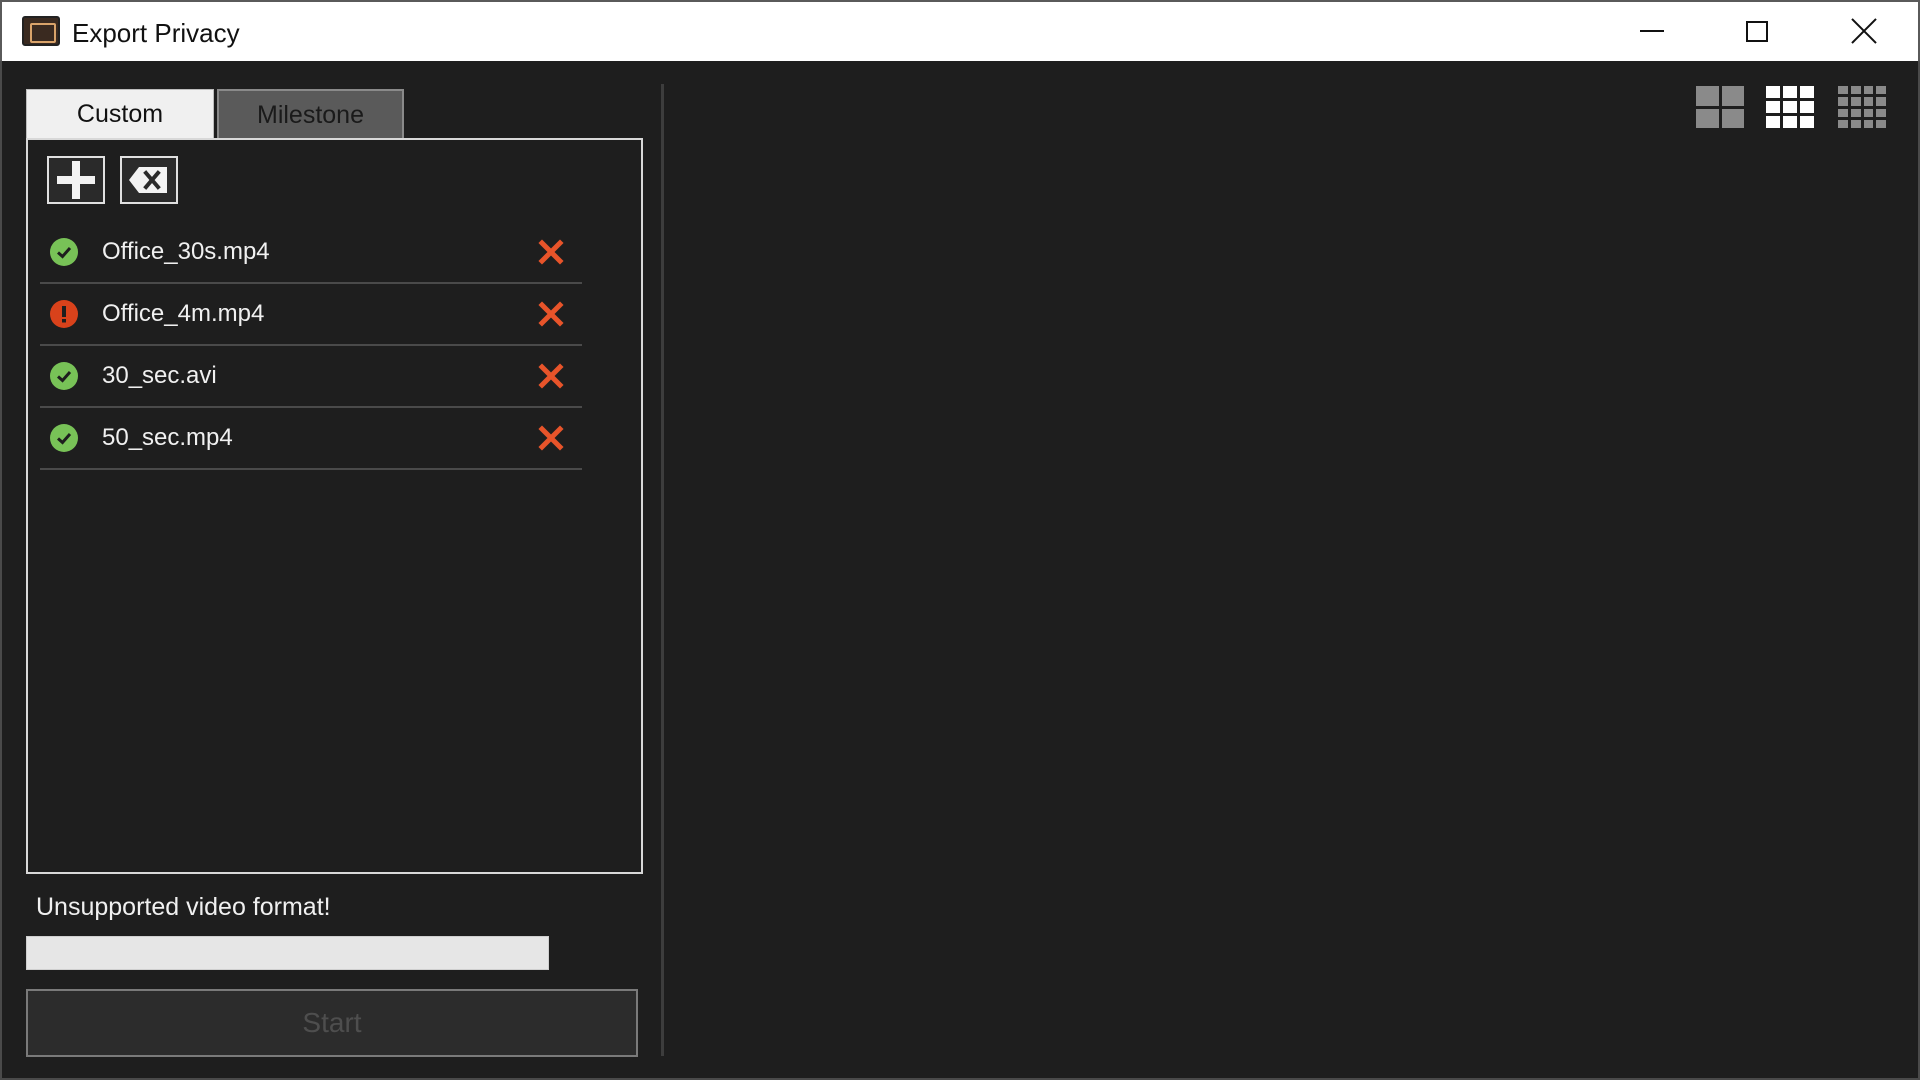 The image size is (1920, 1080). I want to click on close-button, so click(1864, 31).